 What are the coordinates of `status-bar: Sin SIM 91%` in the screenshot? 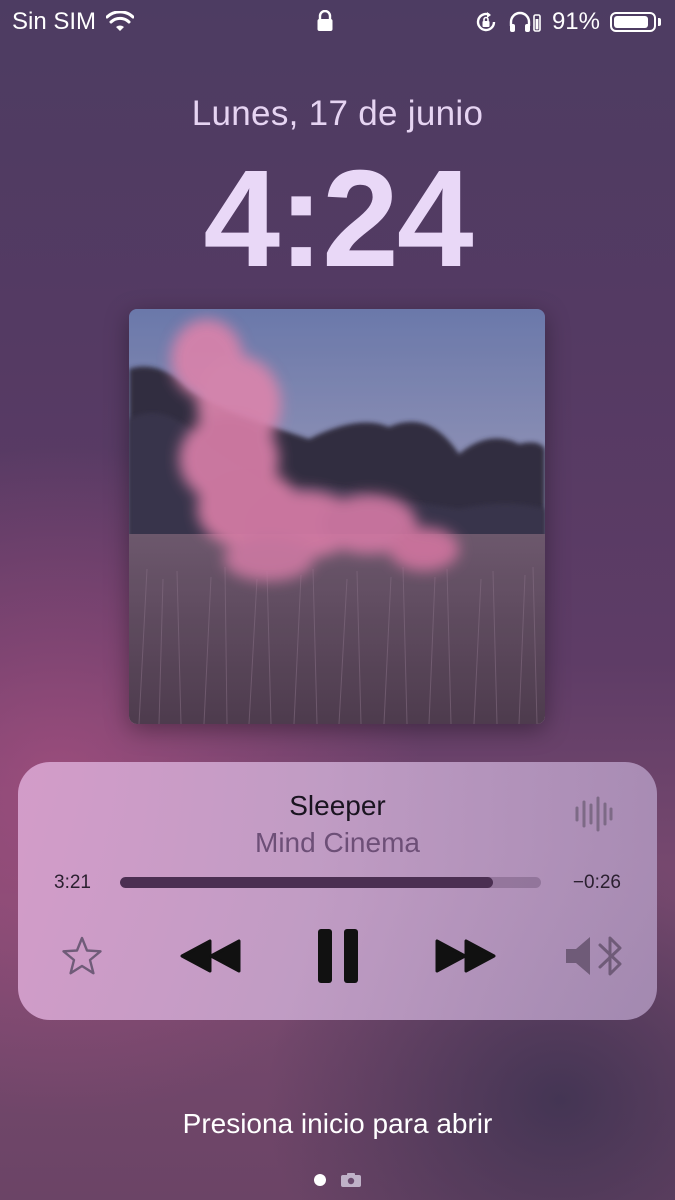 It's located at (337, 22).